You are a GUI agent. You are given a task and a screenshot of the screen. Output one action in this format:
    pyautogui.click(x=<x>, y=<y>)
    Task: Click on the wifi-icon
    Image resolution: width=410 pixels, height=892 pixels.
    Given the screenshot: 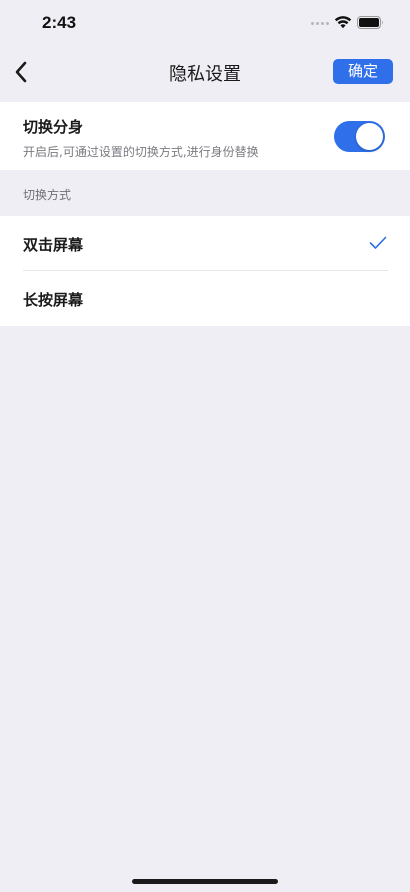 What is the action you would take?
    pyautogui.click(x=343, y=22)
    